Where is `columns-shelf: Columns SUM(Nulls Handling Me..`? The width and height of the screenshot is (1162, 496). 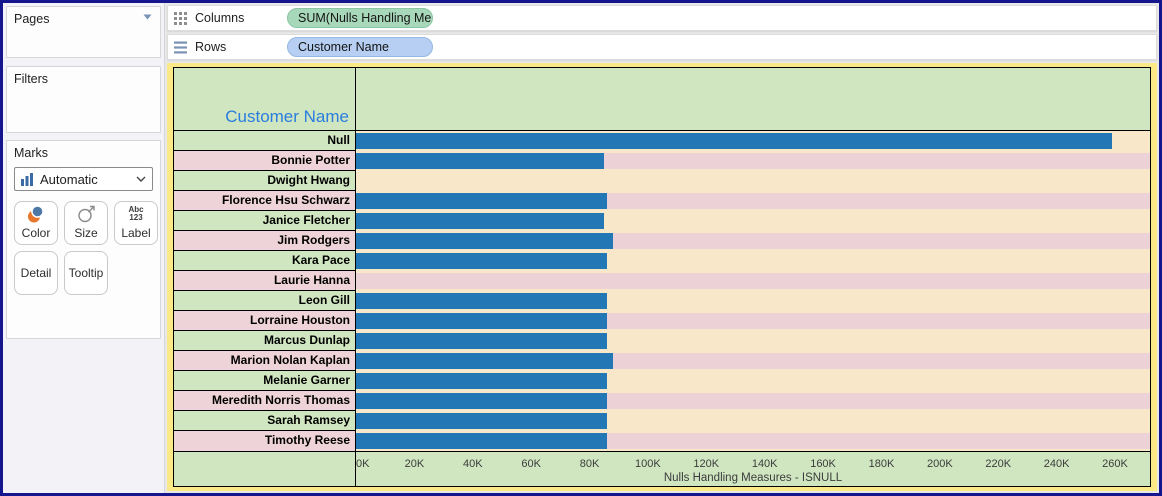 columns-shelf: Columns SUM(Nulls Handling Me.. is located at coordinates (662, 18).